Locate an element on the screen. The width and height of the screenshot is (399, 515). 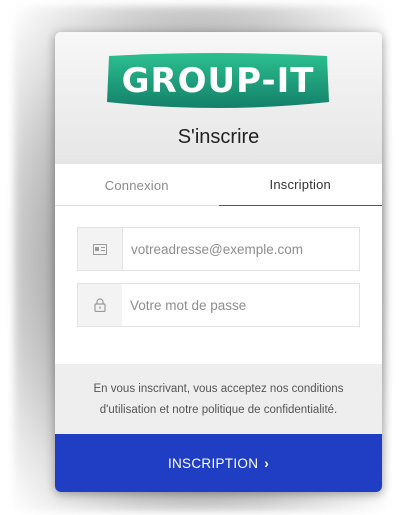
password-field-group is located at coordinates (218, 305).